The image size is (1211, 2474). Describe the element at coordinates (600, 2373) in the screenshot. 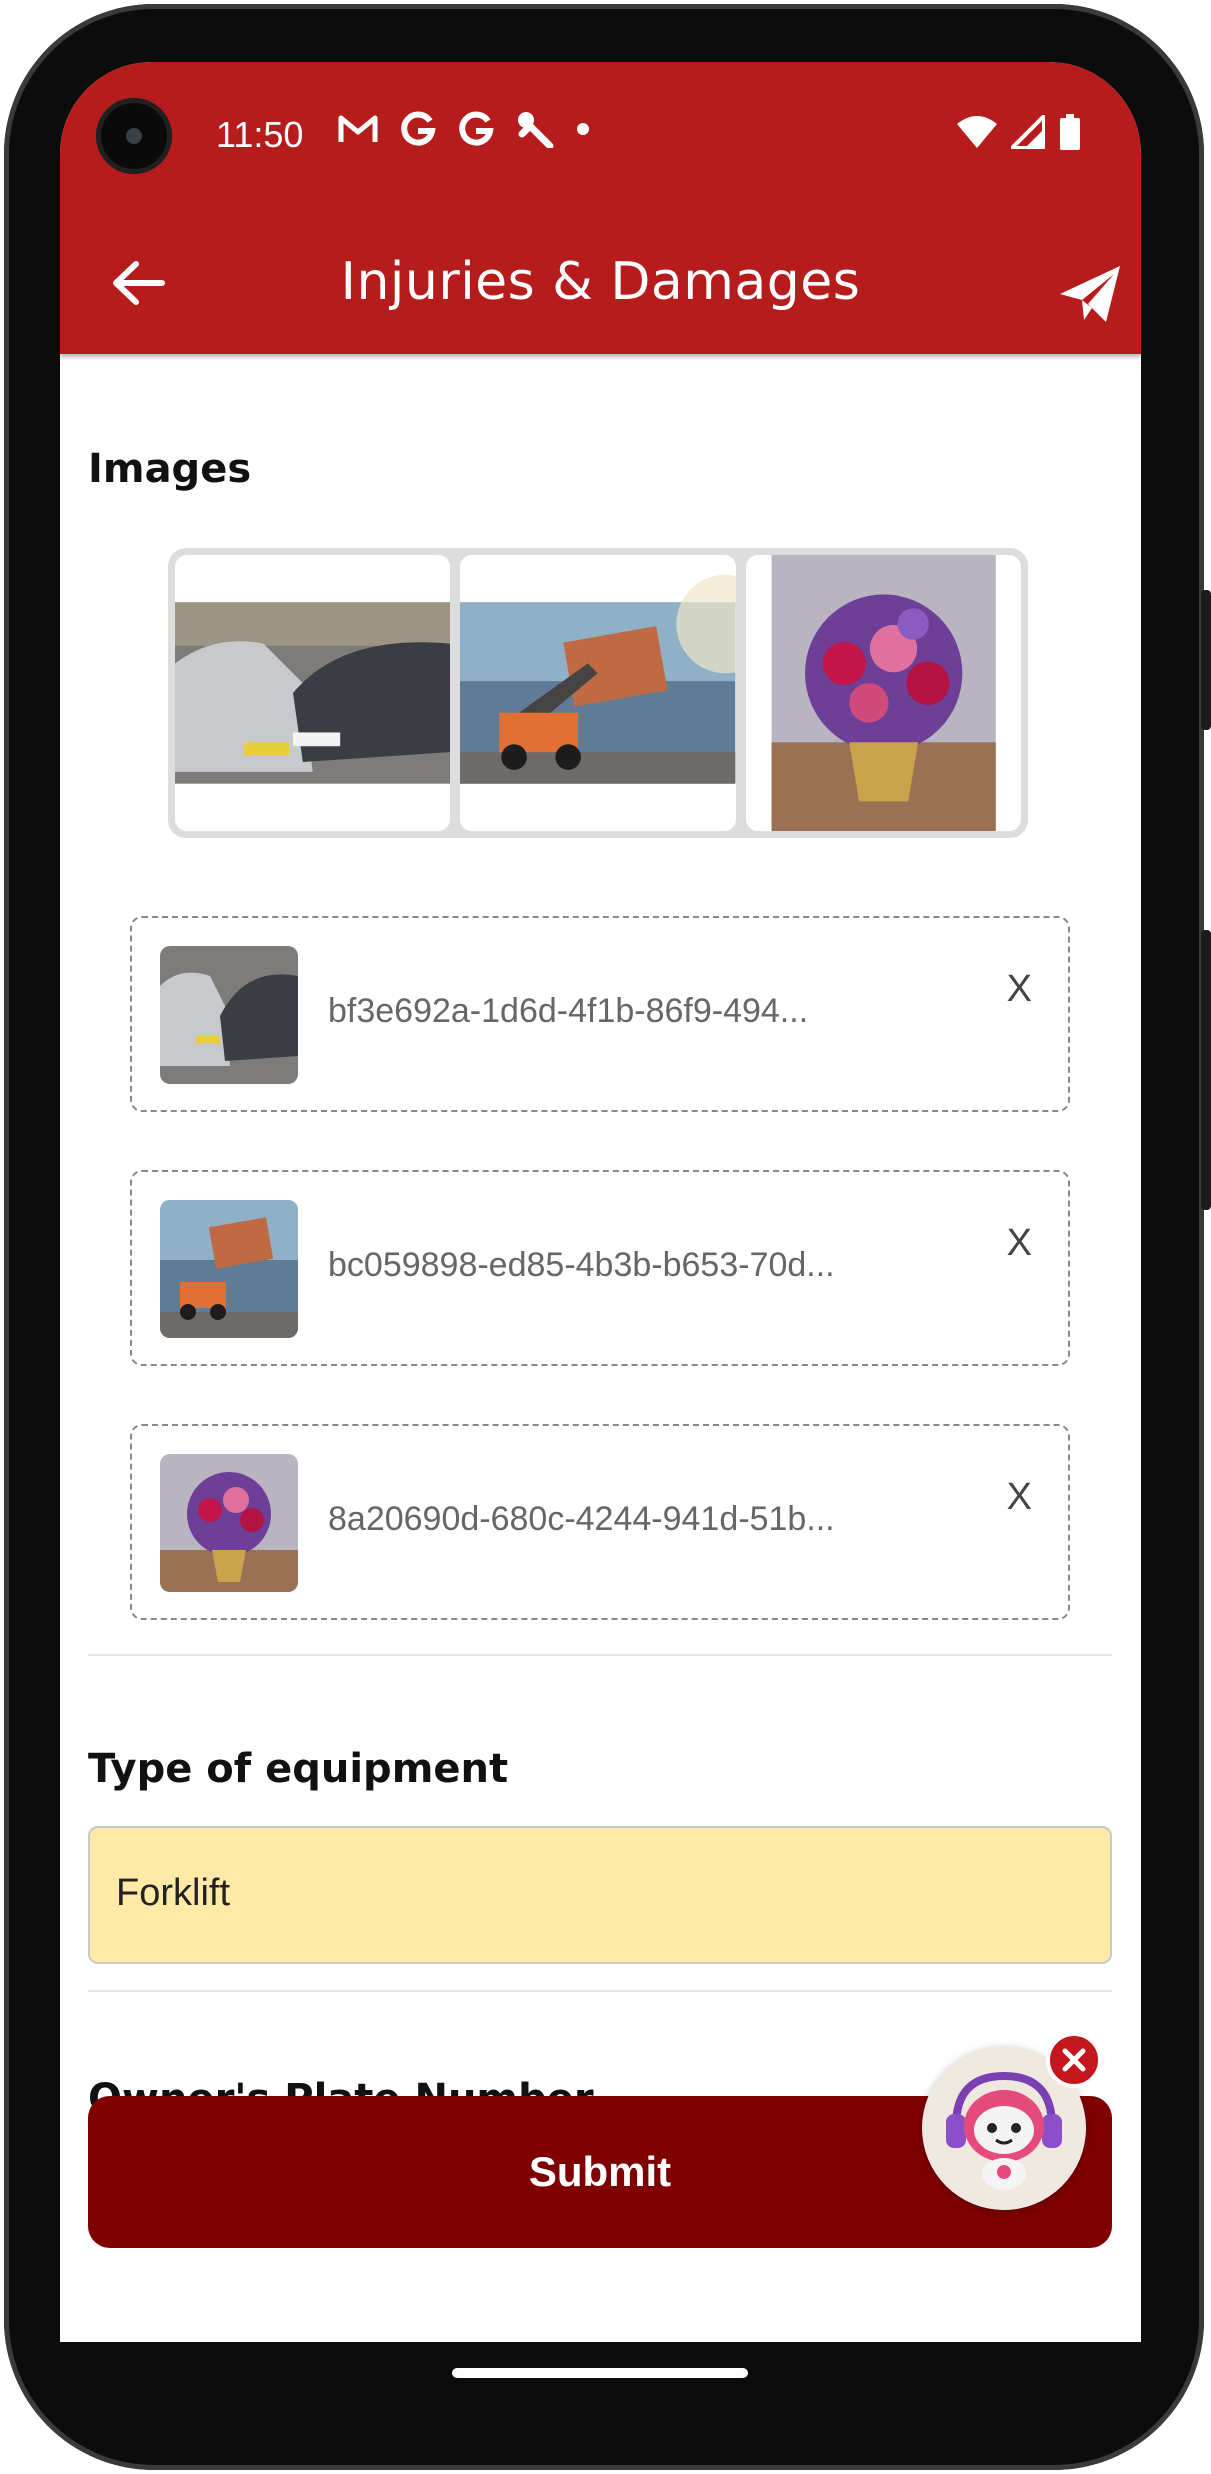

I see `home-indicator` at that location.